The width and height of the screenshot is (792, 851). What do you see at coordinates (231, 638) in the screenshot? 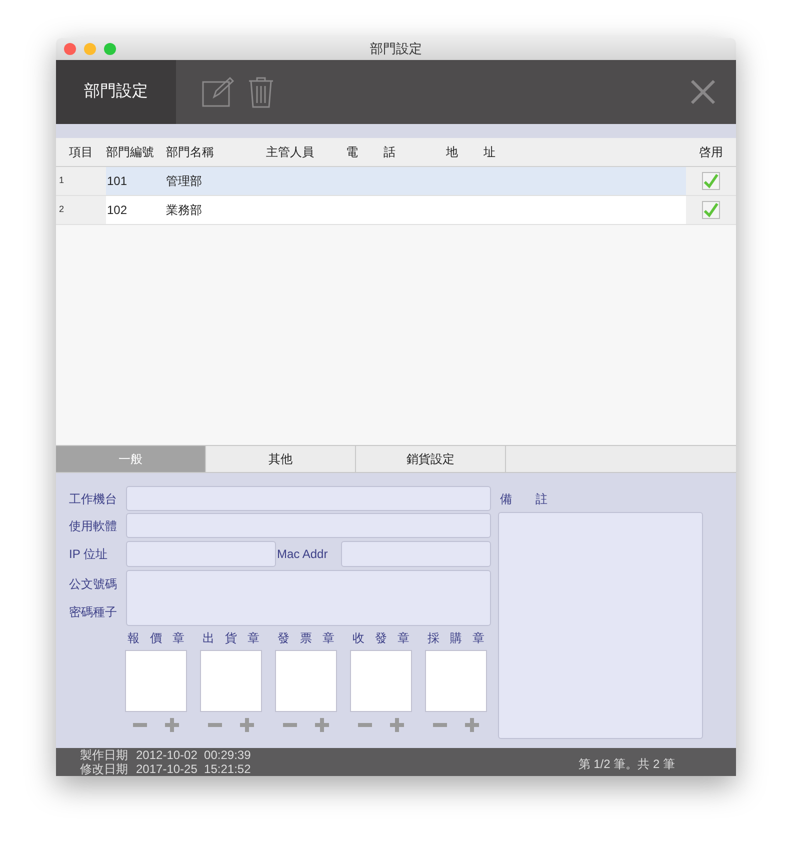
I see `stamp-label: 出 貨 章` at bounding box center [231, 638].